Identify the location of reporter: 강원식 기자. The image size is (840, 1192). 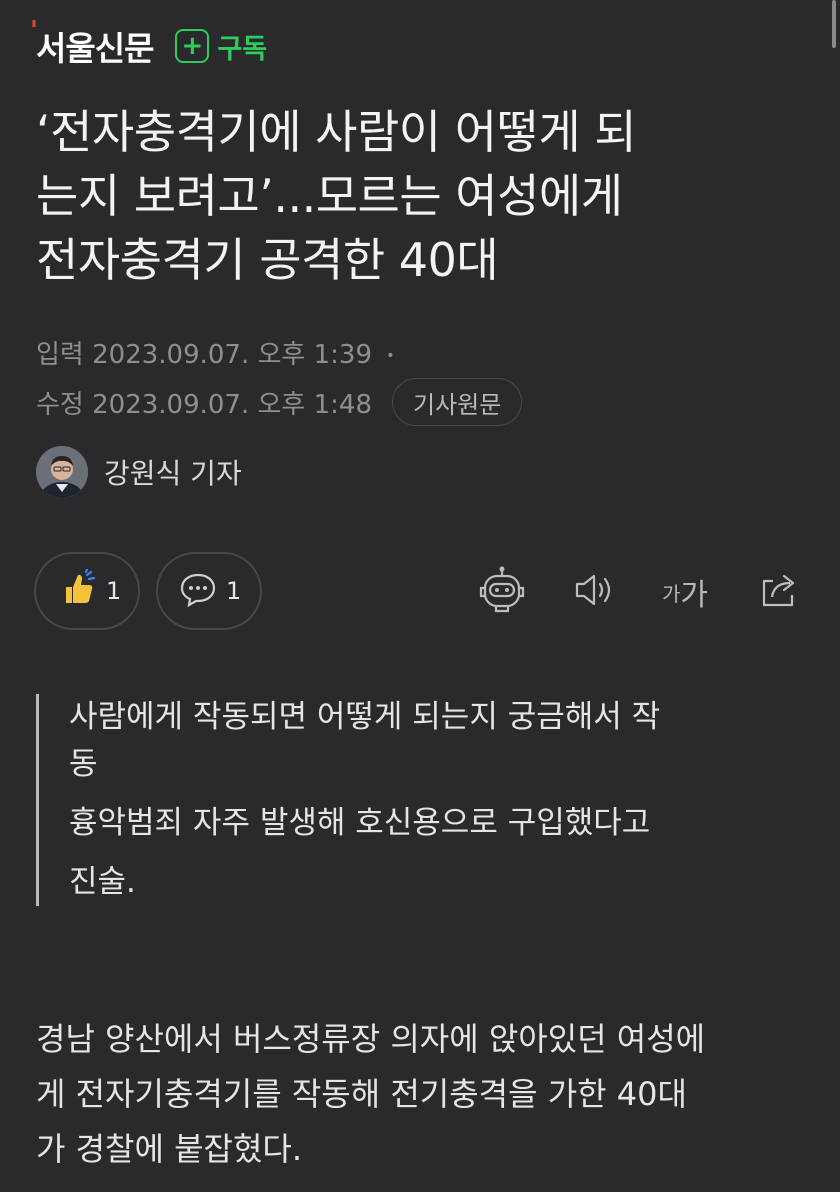
(139, 472).